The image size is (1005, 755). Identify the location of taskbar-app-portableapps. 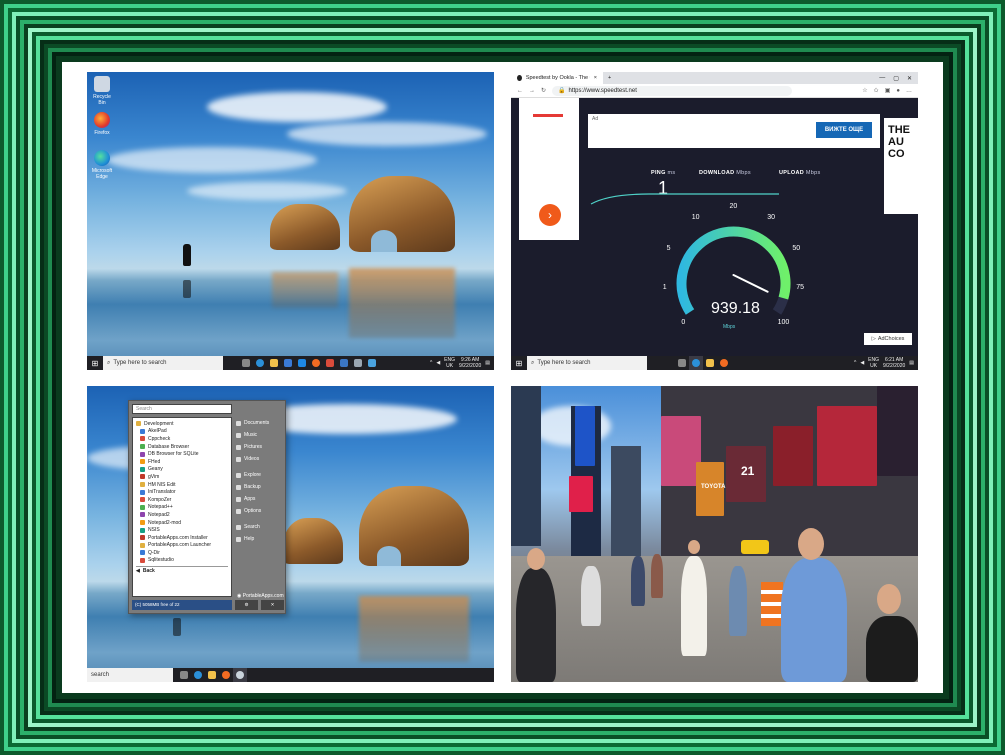
(240, 675).